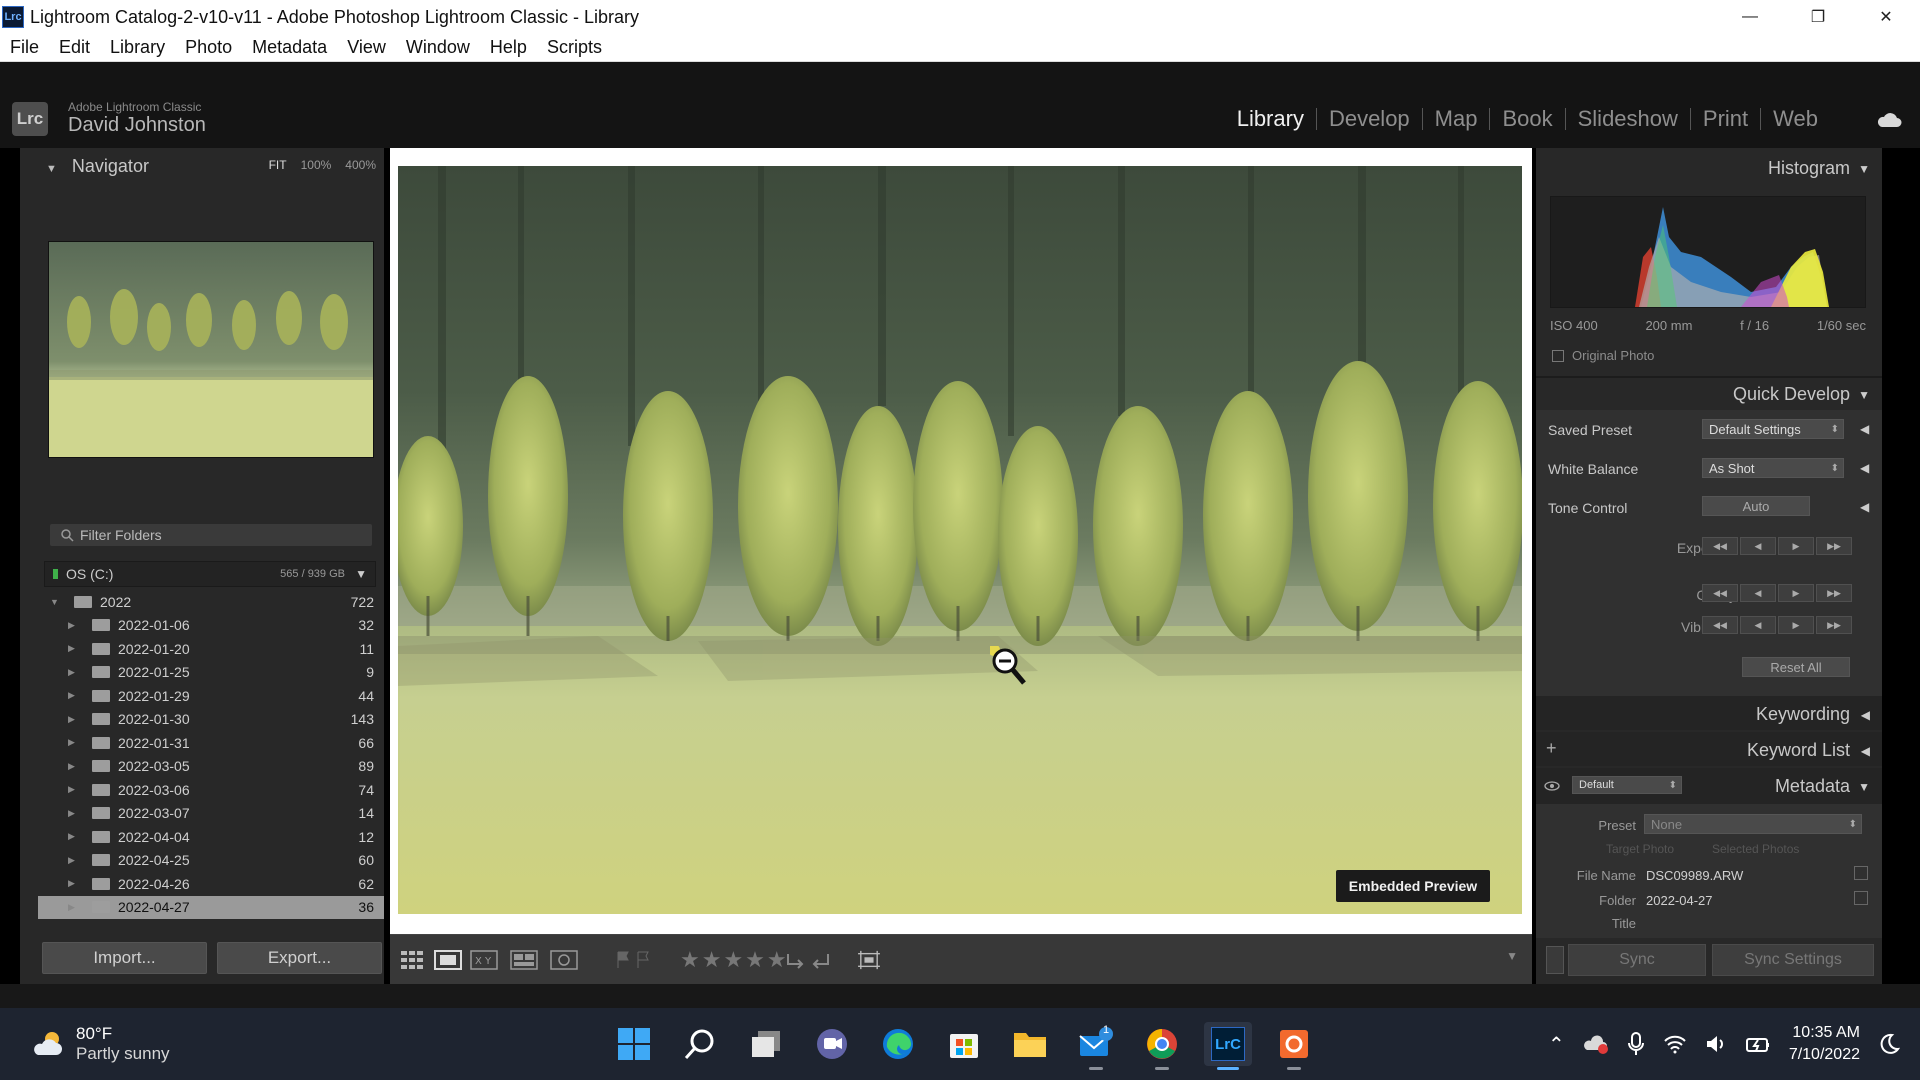 The height and width of the screenshot is (1080, 1920). I want to click on lightroom-taskbar-button: LrC, so click(1228, 1046).